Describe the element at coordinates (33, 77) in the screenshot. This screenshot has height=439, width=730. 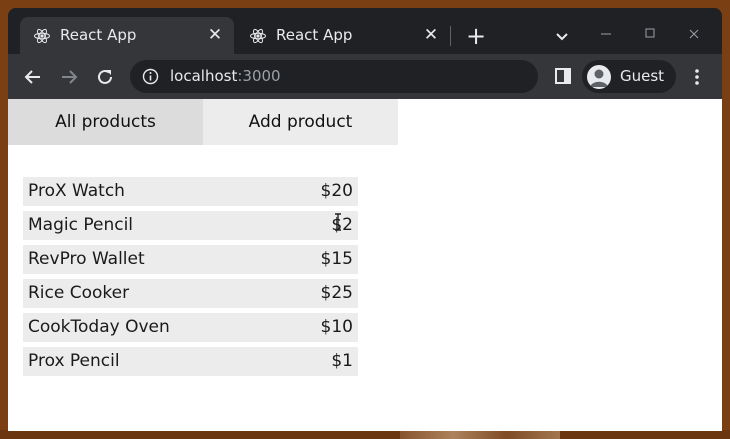
I see `back-arrow-icon` at that location.